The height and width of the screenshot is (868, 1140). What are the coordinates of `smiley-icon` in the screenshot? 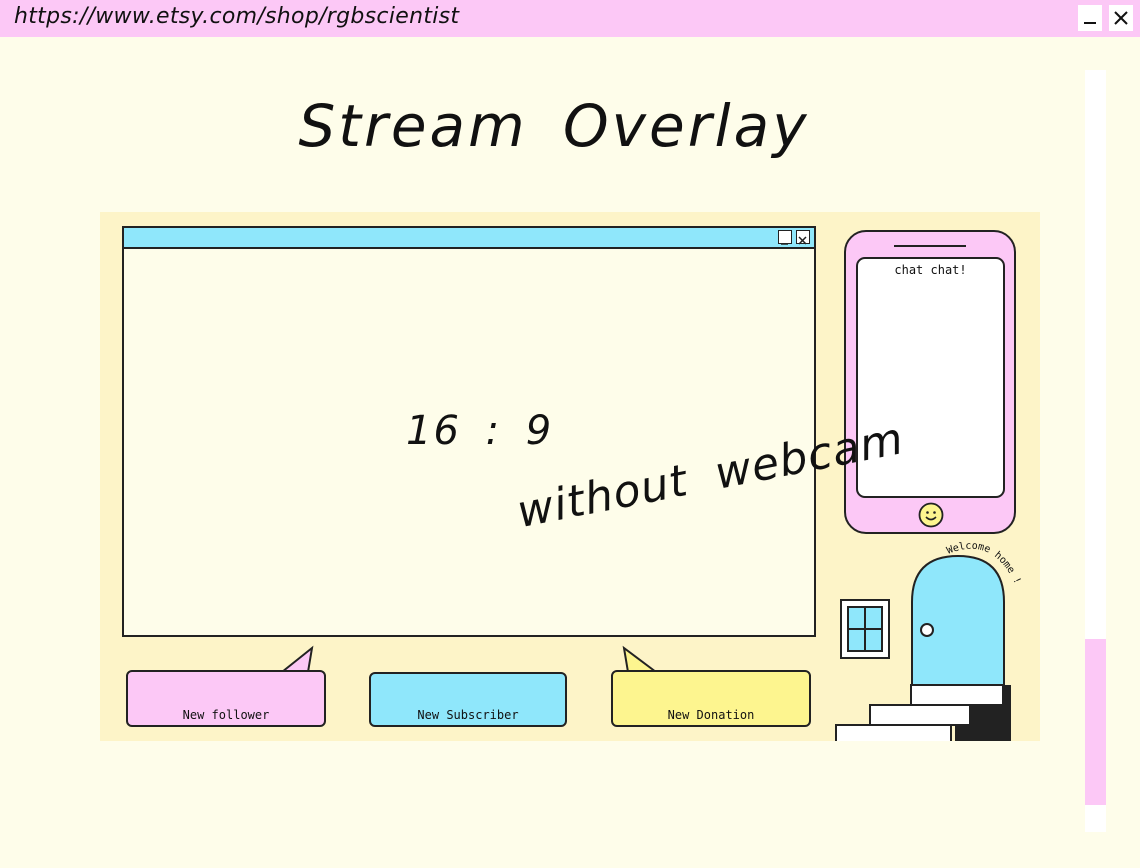 It's located at (931, 515).